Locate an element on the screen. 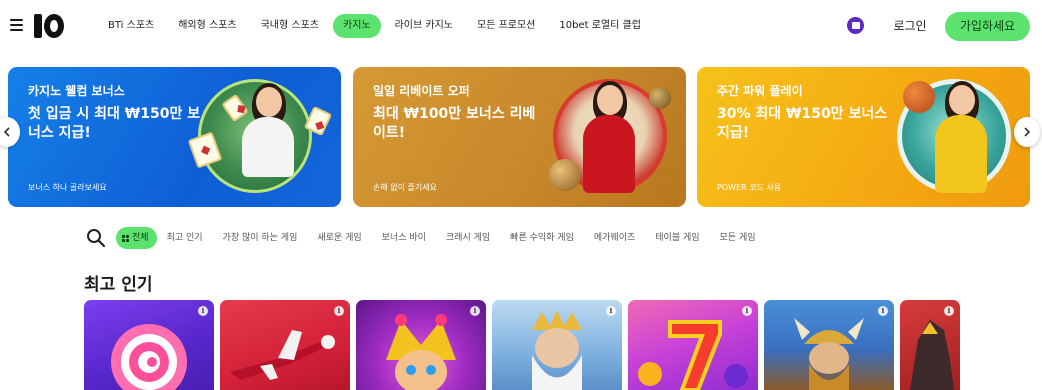 This screenshot has height=390, width=1042. login-button: 로그인 is located at coordinates (910, 26).